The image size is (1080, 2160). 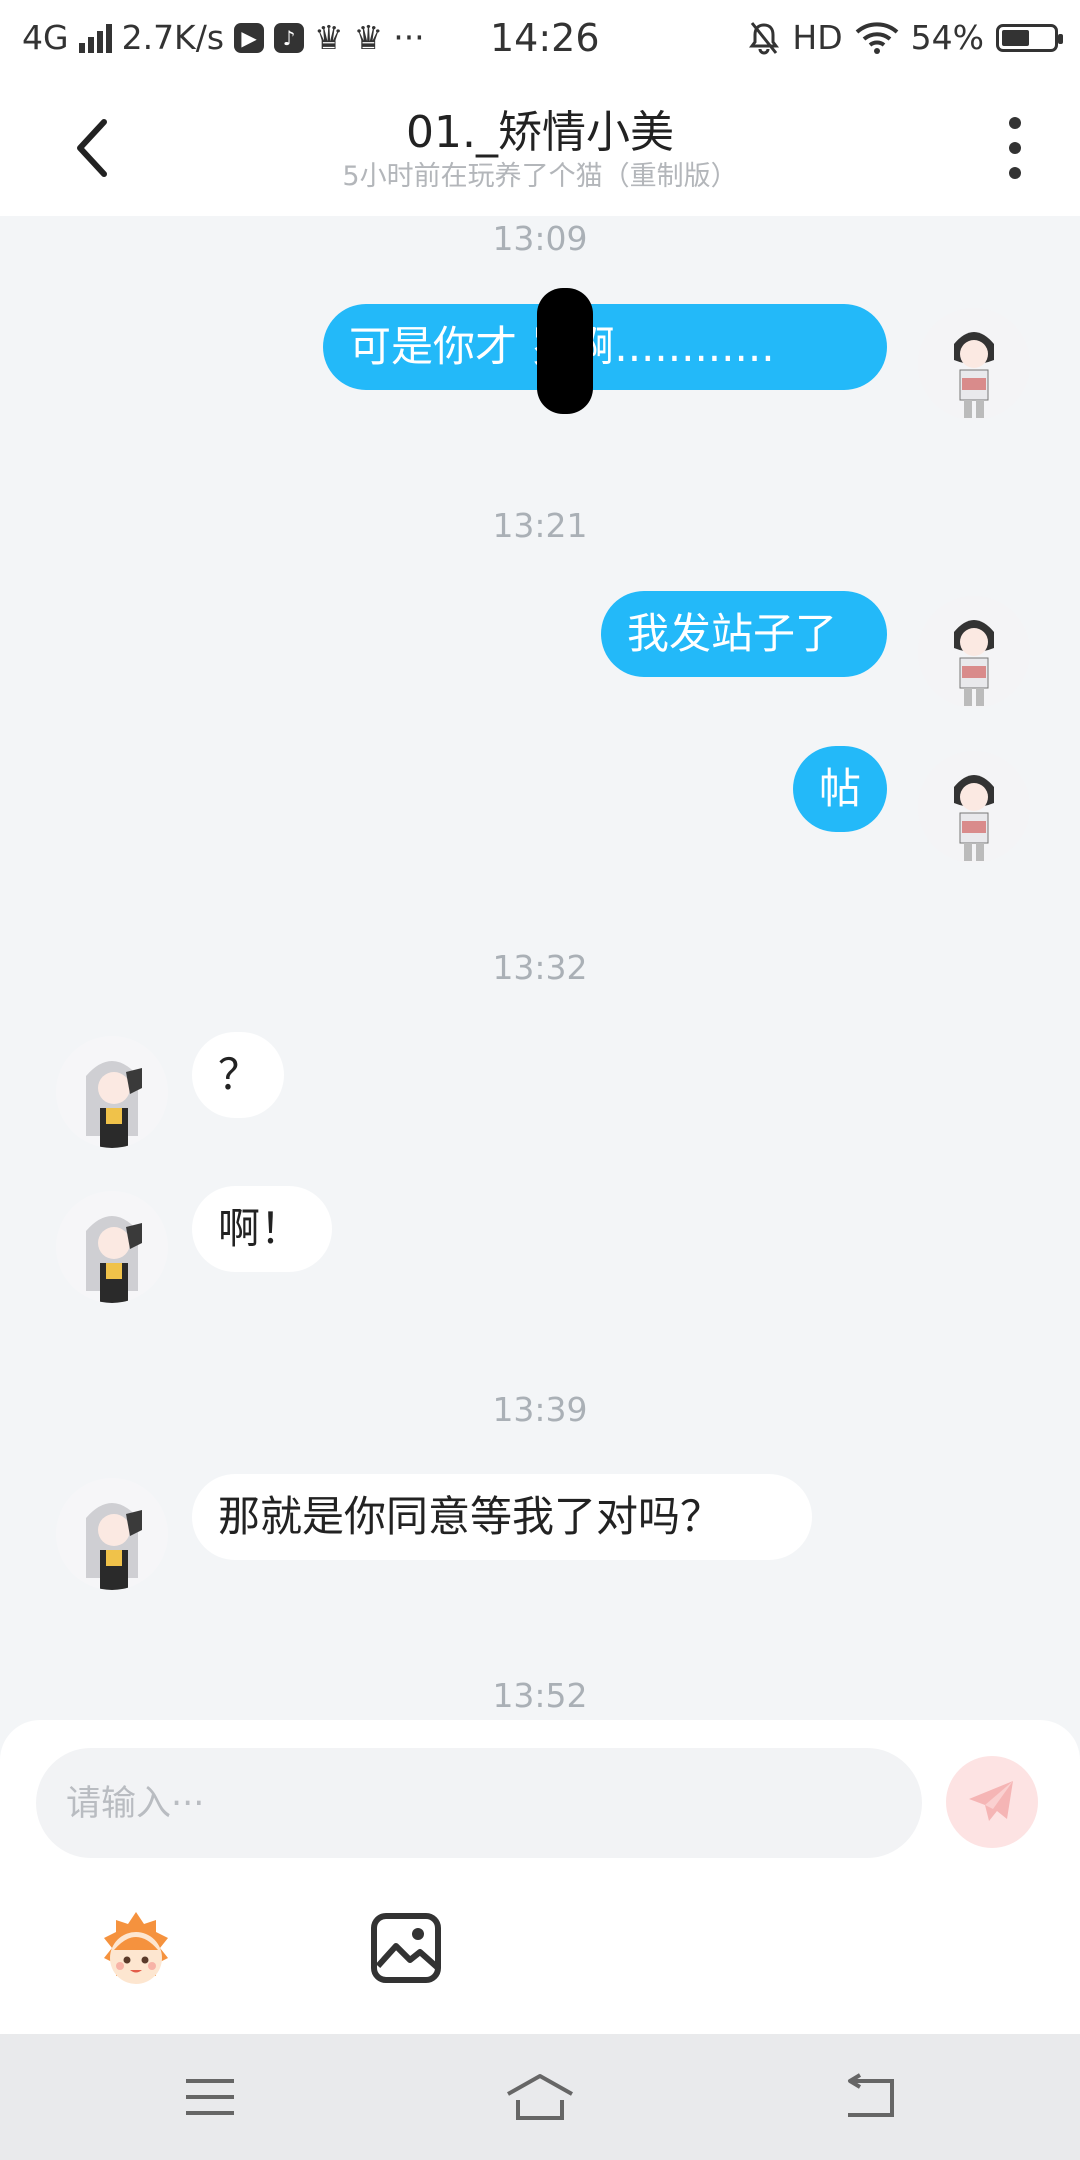 I want to click on timestamp: 13:32, so click(x=540, y=967).